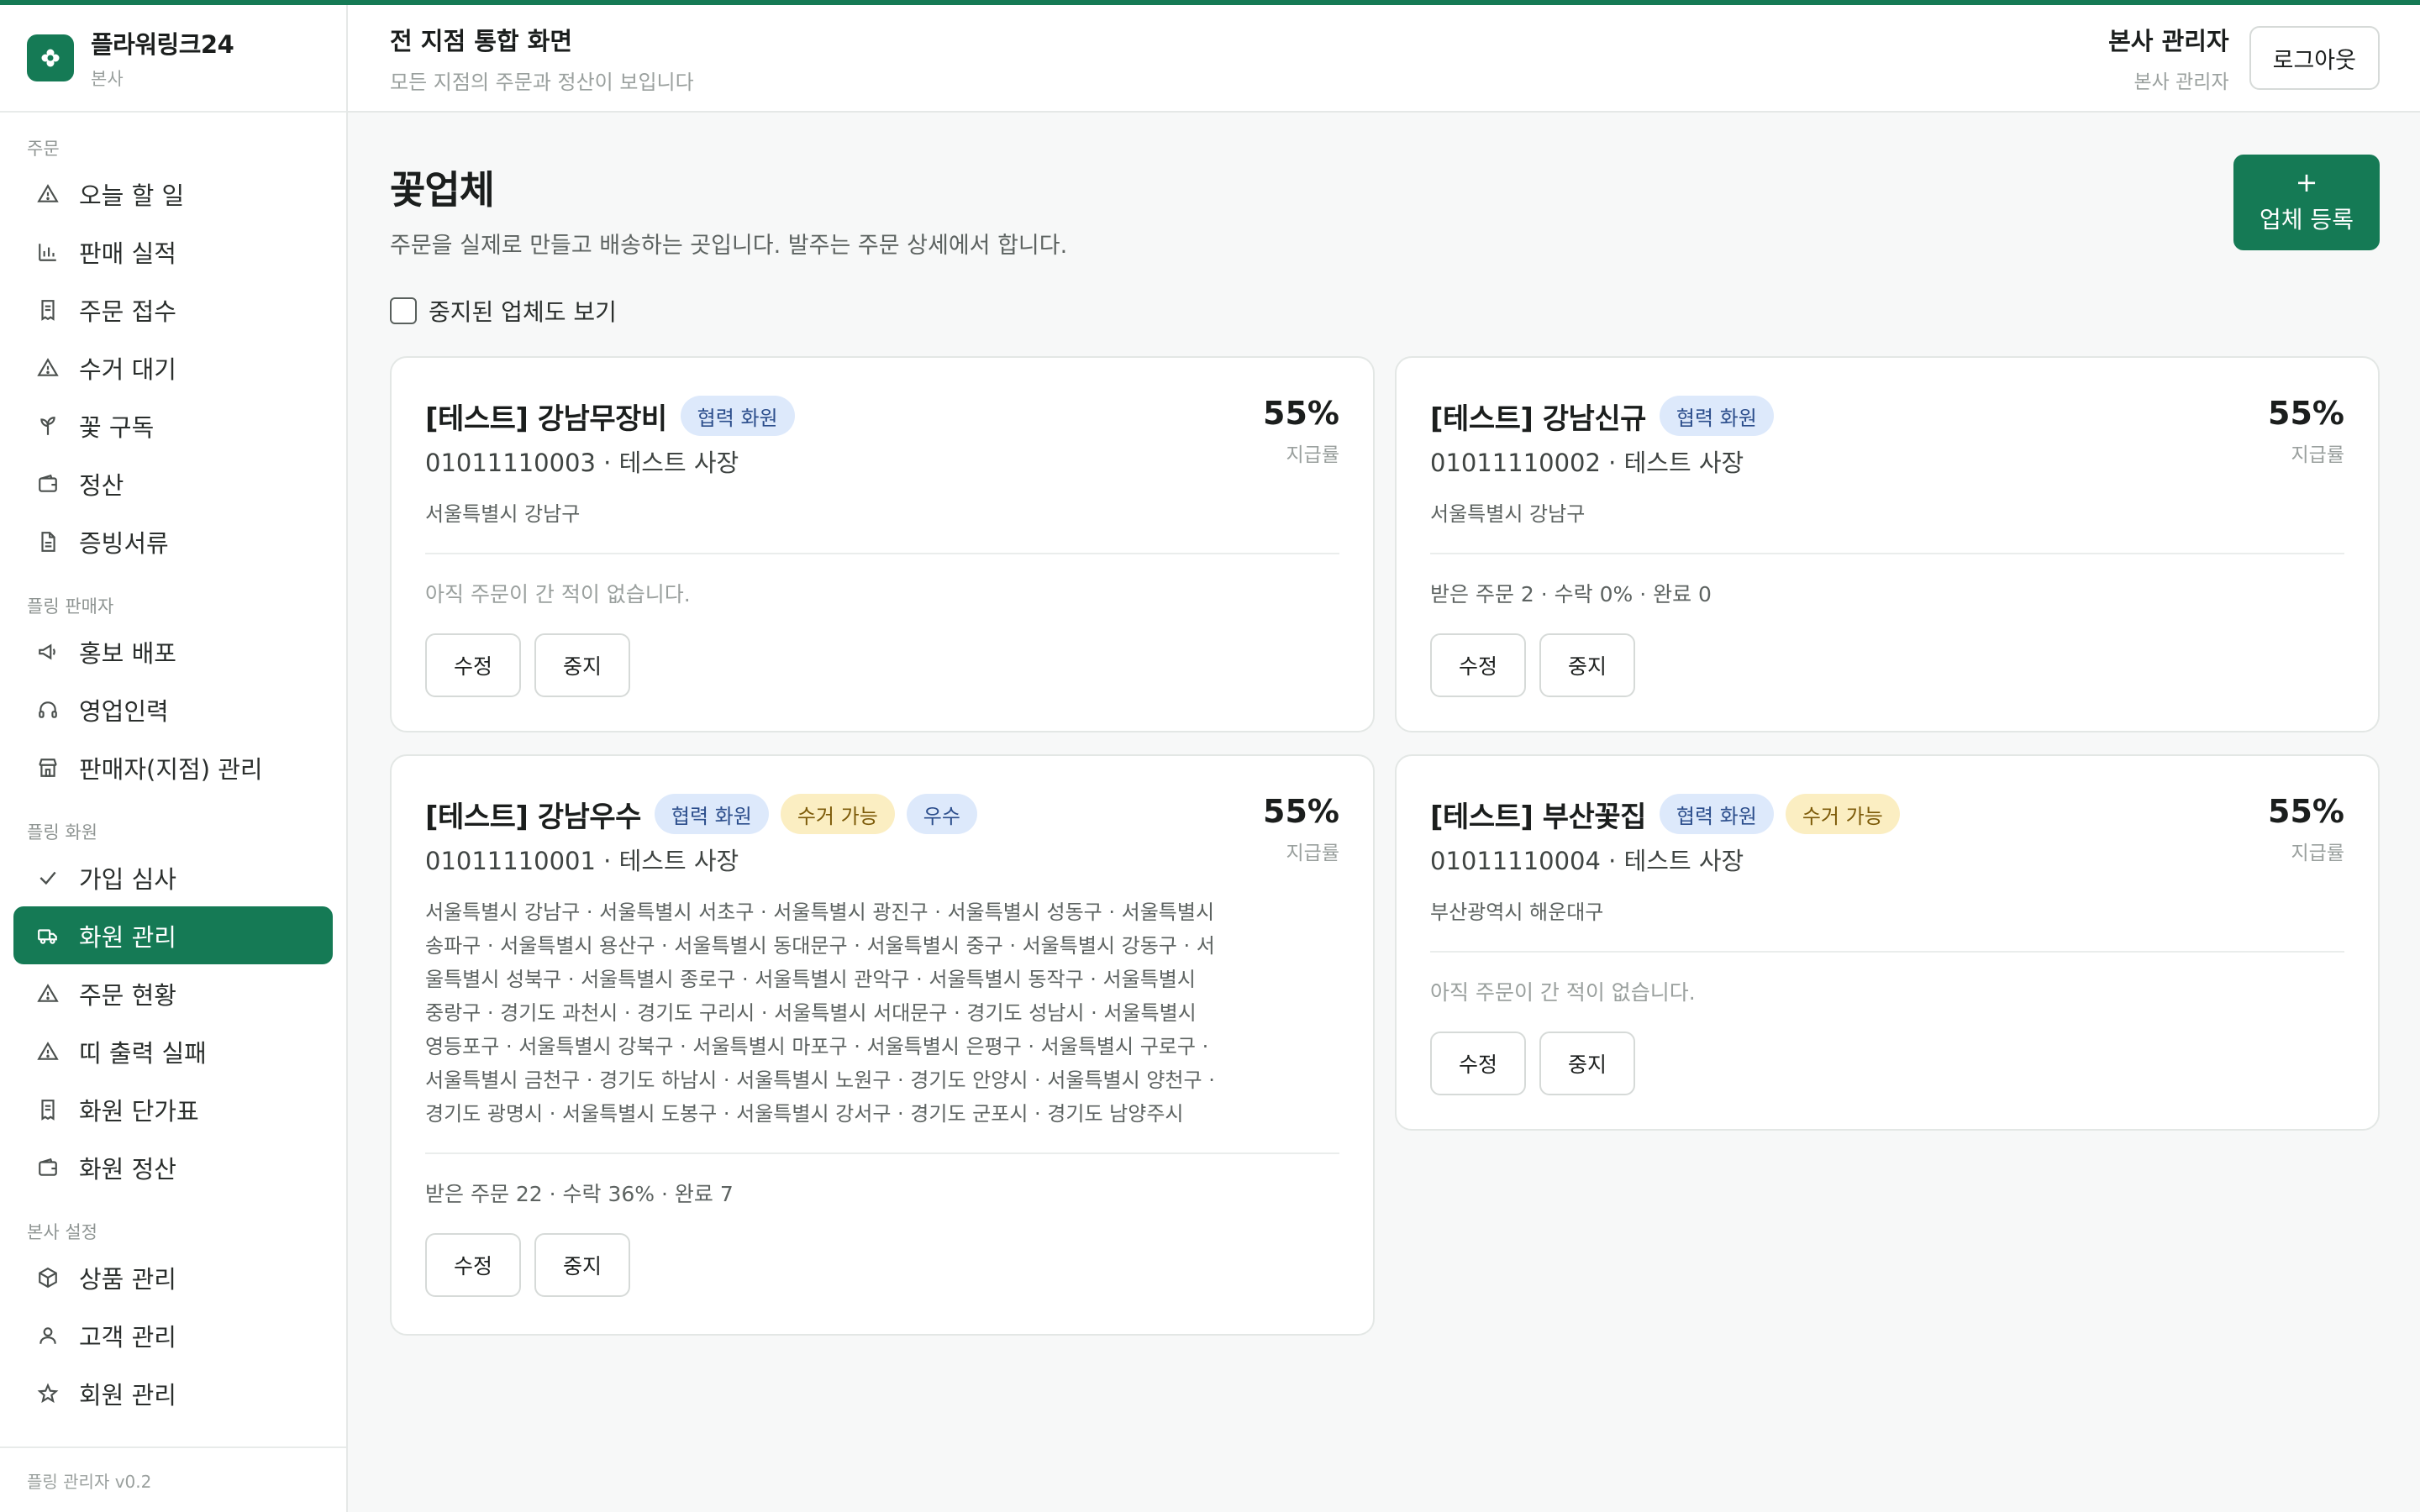 The width and height of the screenshot is (2420, 1512). What do you see at coordinates (533, 817) in the screenshot?
I see `vendor-name: [테스트] 강남우수` at bounding box center [533, 817].